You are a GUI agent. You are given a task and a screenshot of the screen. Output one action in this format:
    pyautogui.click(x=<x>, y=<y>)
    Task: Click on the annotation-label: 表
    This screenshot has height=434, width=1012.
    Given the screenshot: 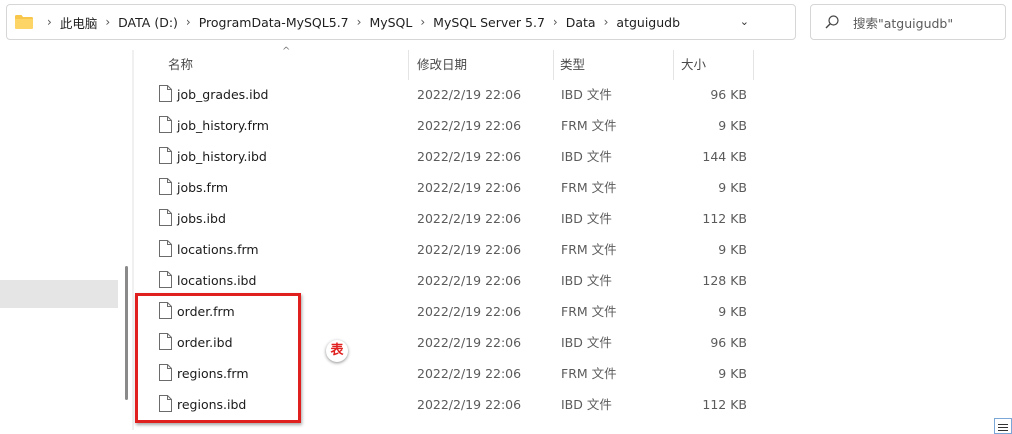 What is the action you would take?
    pyautogui.click(x=337, y=351)
    